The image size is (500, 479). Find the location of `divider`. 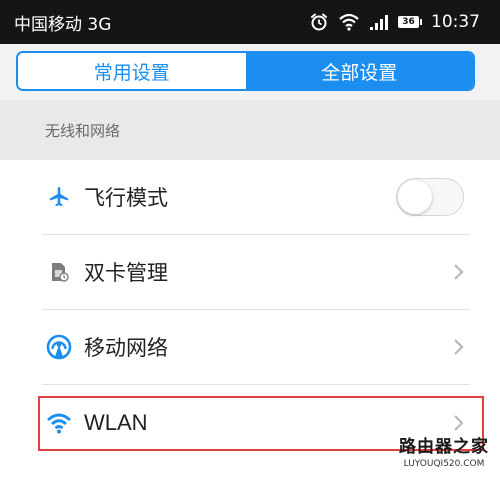

divider is located at coordinates (256, 384).